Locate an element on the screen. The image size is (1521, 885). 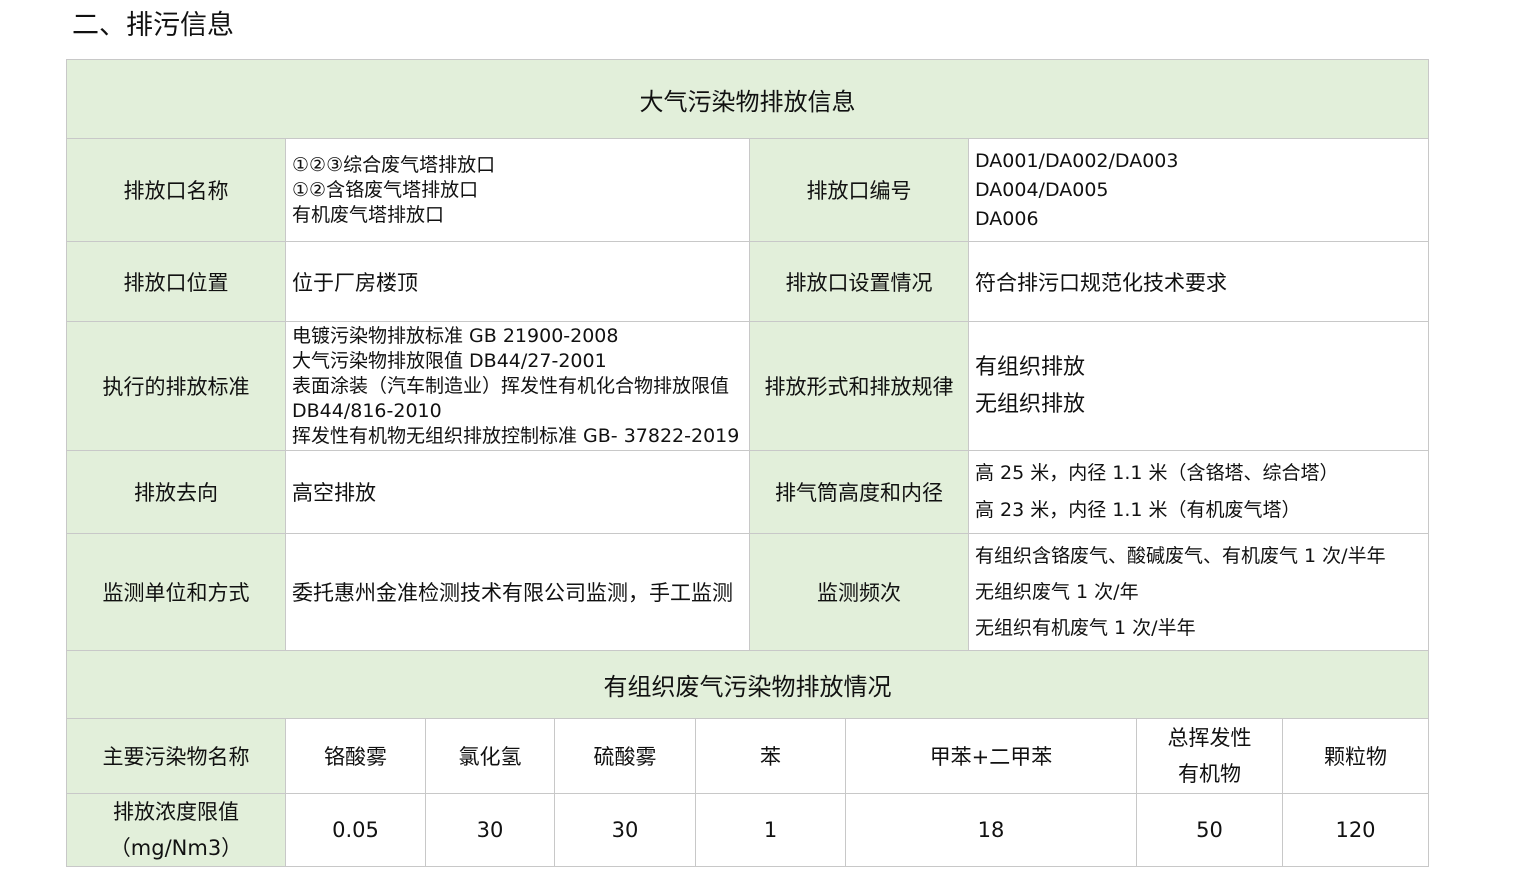
pollutant-name-cell: 氯化氢 is located at coordinates (490, 756).